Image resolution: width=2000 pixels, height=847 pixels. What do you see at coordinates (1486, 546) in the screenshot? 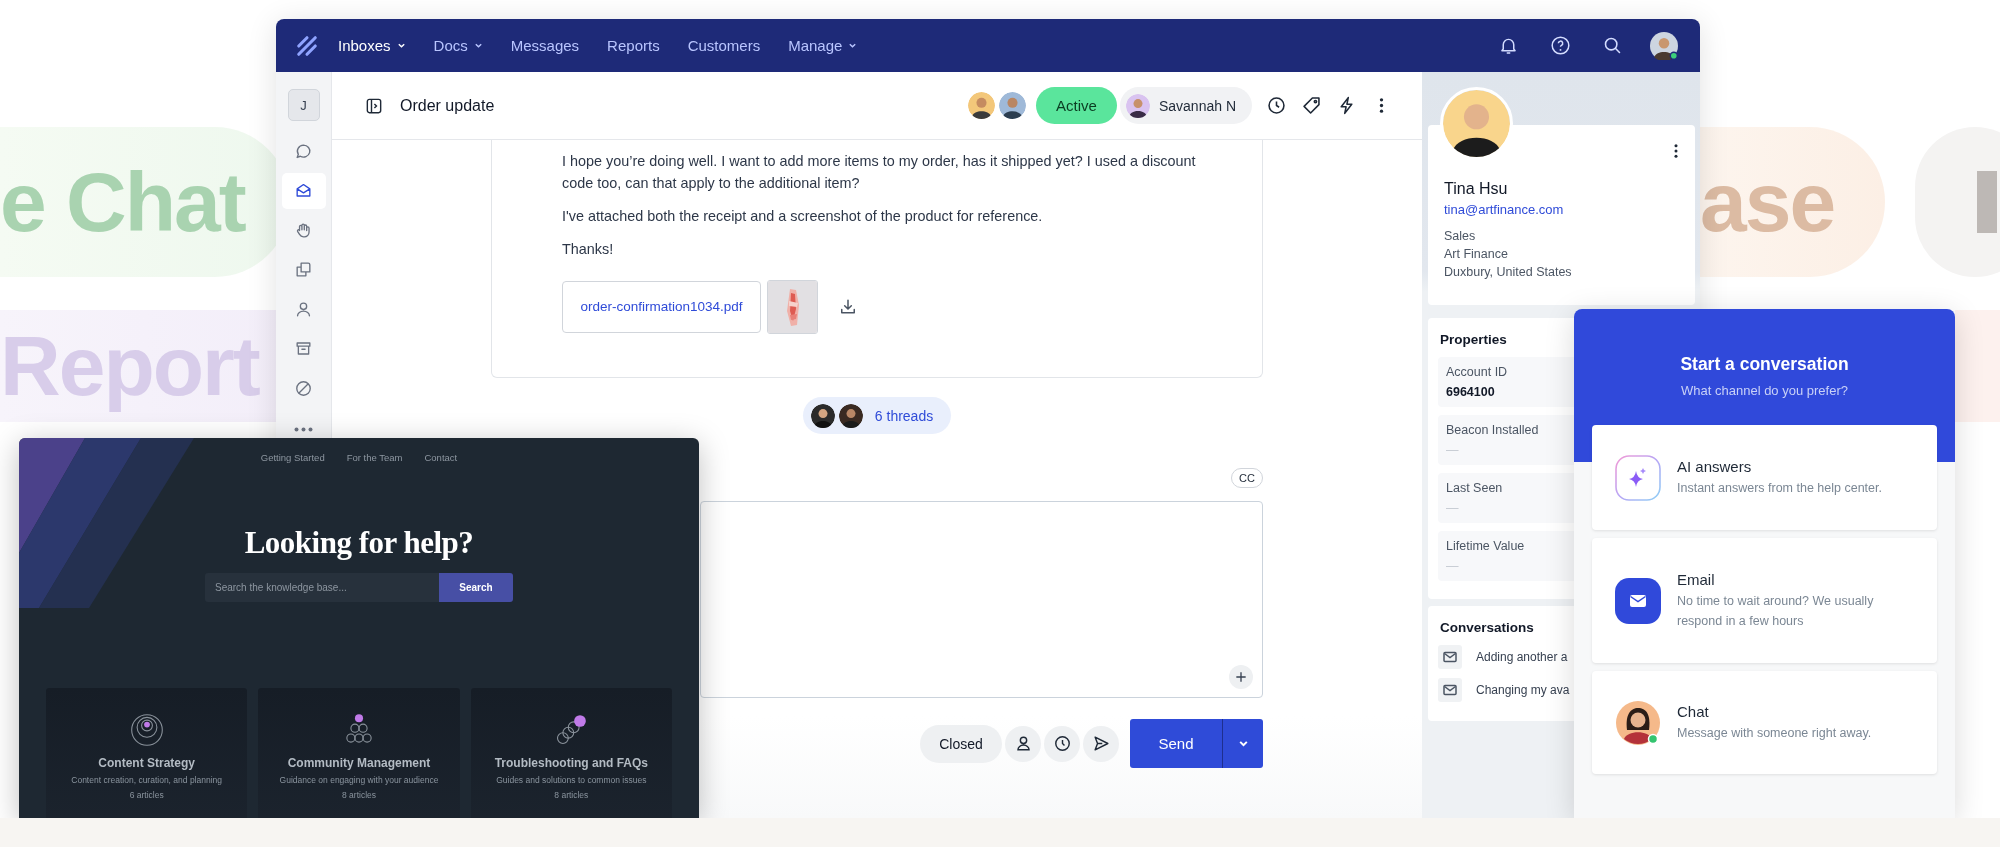
I see `property-label: Lifetime Value` at bounding box center [1486, 546].